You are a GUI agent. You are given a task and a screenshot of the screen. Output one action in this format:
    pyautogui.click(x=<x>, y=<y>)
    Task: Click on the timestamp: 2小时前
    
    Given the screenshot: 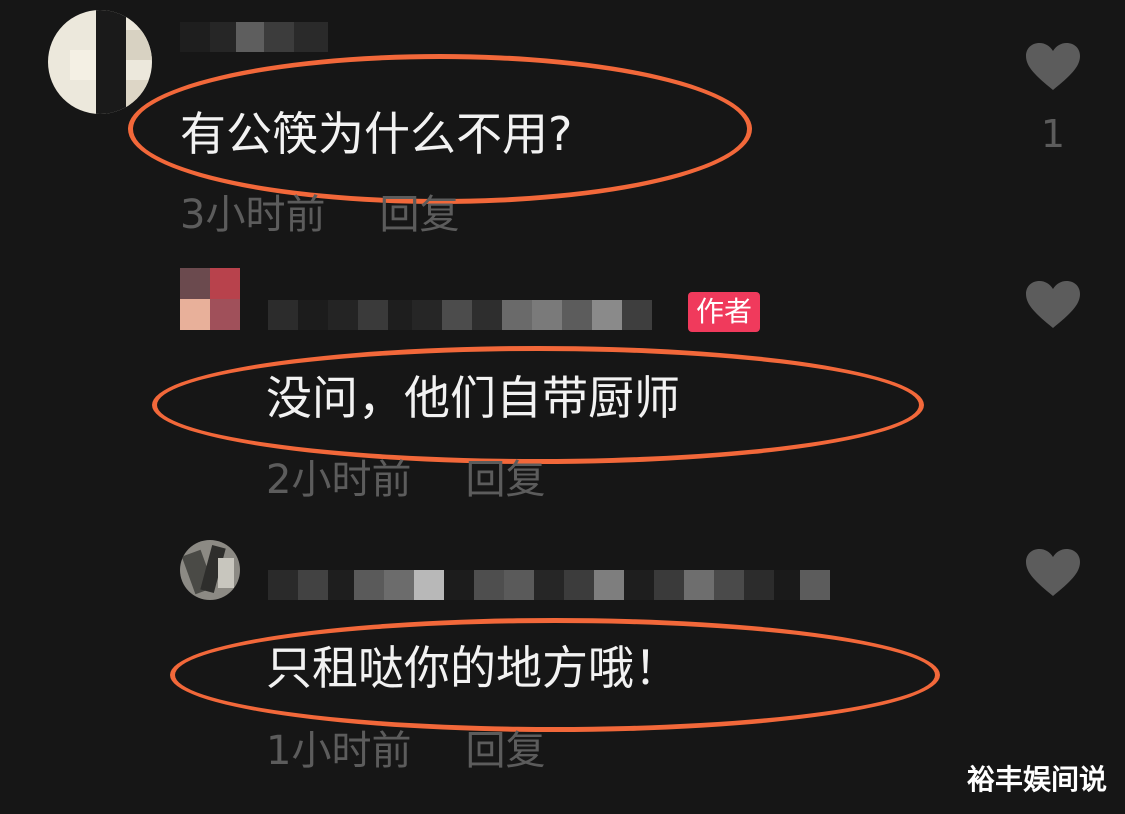 What is the action you would take?
    pyautogui.click(x=339, y=480)
    